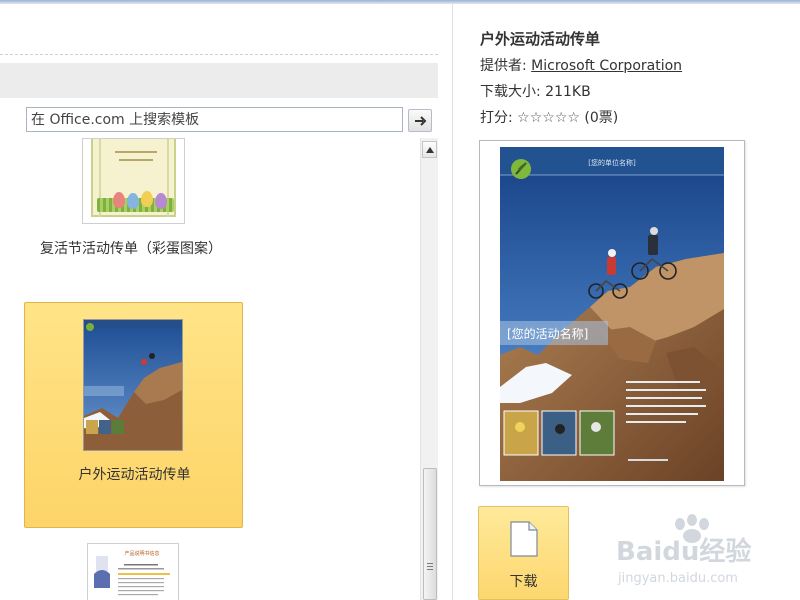 The image size is (800, 600). I want to click on rating-stars: ☆☆☆☆☆, so click(548, 118).